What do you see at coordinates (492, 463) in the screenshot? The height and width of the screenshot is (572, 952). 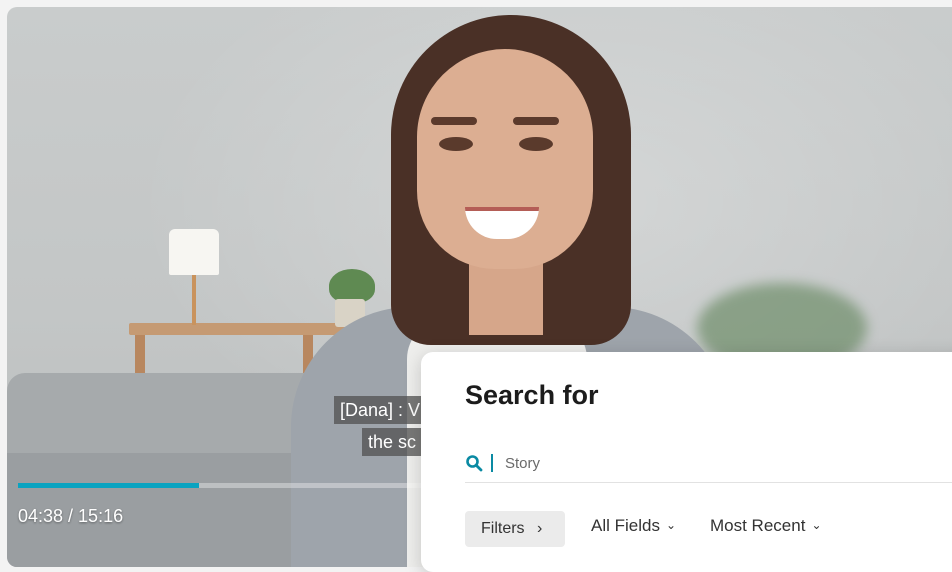 I see `text-cursor` at bounding box center [492, 463].